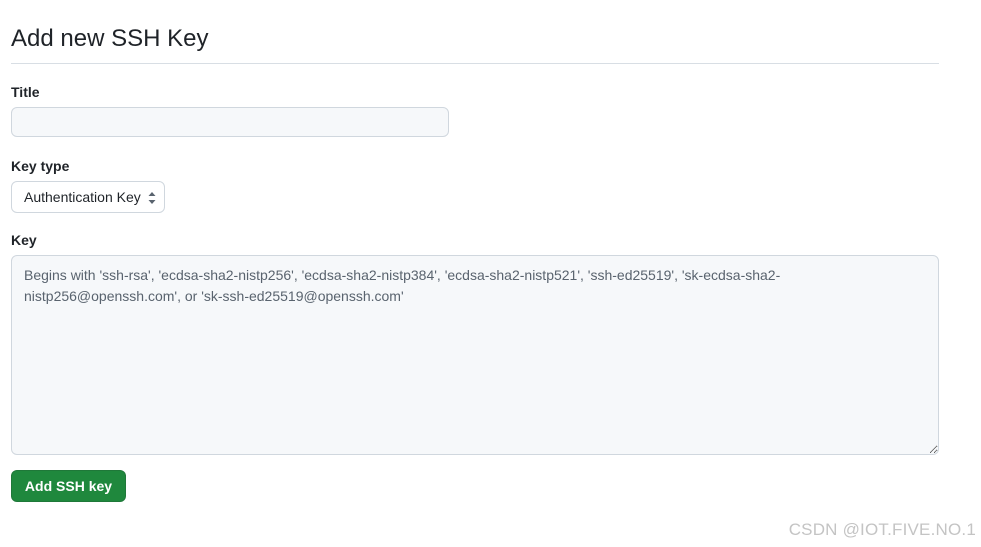 The height and width of the screenshot is (547, 981). I want to click on title-label: Title, so click(25, 92).